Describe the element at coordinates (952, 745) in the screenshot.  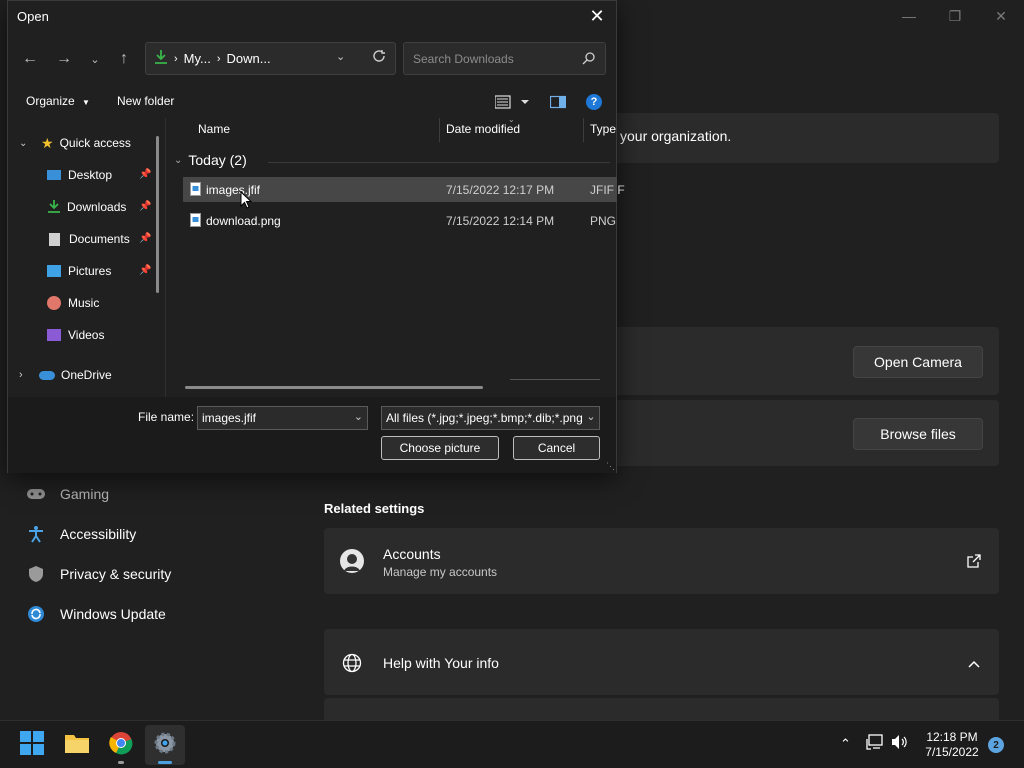
I see `system-clock: 12:18 PM 7/15/2022` at that location.